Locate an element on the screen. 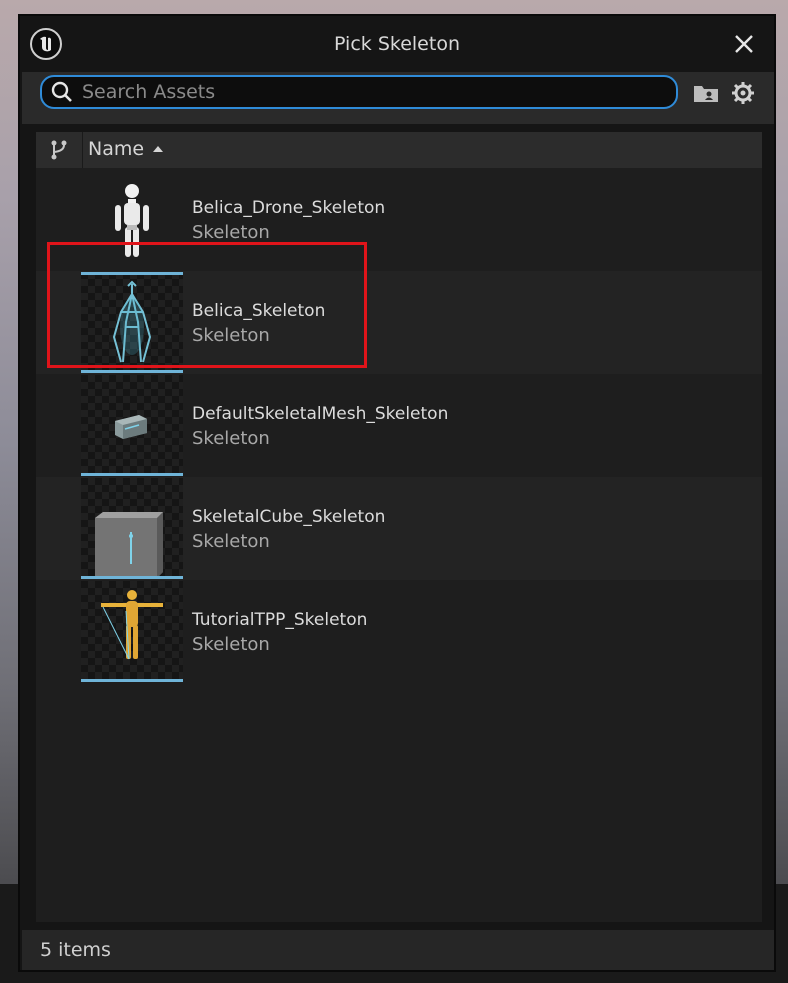 The image size is (788, 983). folder-button is located at coordinates (706, 93).